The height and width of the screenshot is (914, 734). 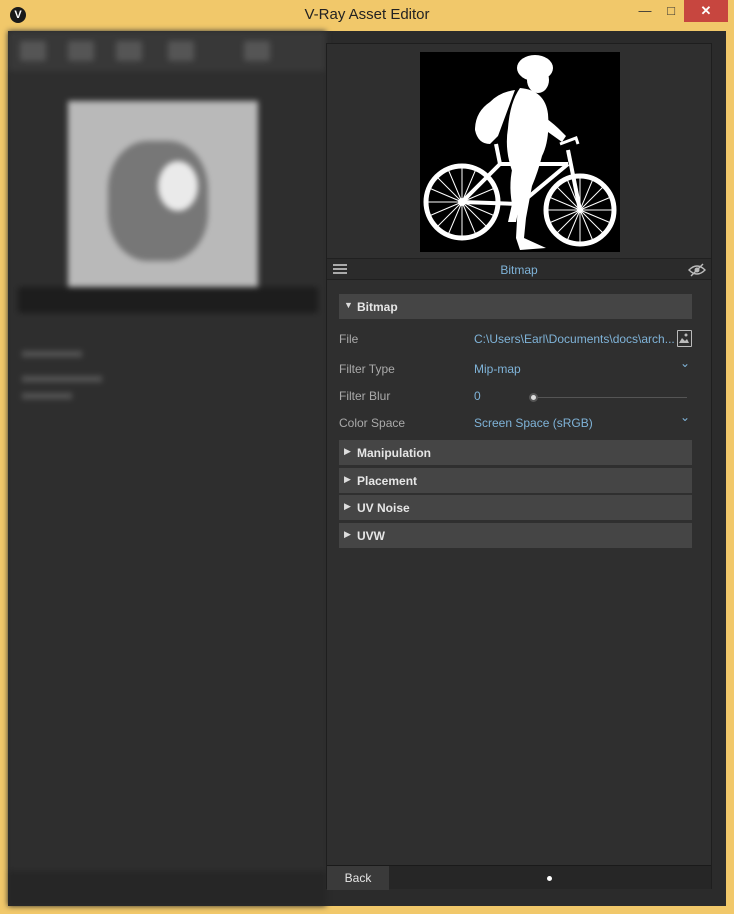 I want to click on panel-header: Bitmap, so click(x=519, y=269).